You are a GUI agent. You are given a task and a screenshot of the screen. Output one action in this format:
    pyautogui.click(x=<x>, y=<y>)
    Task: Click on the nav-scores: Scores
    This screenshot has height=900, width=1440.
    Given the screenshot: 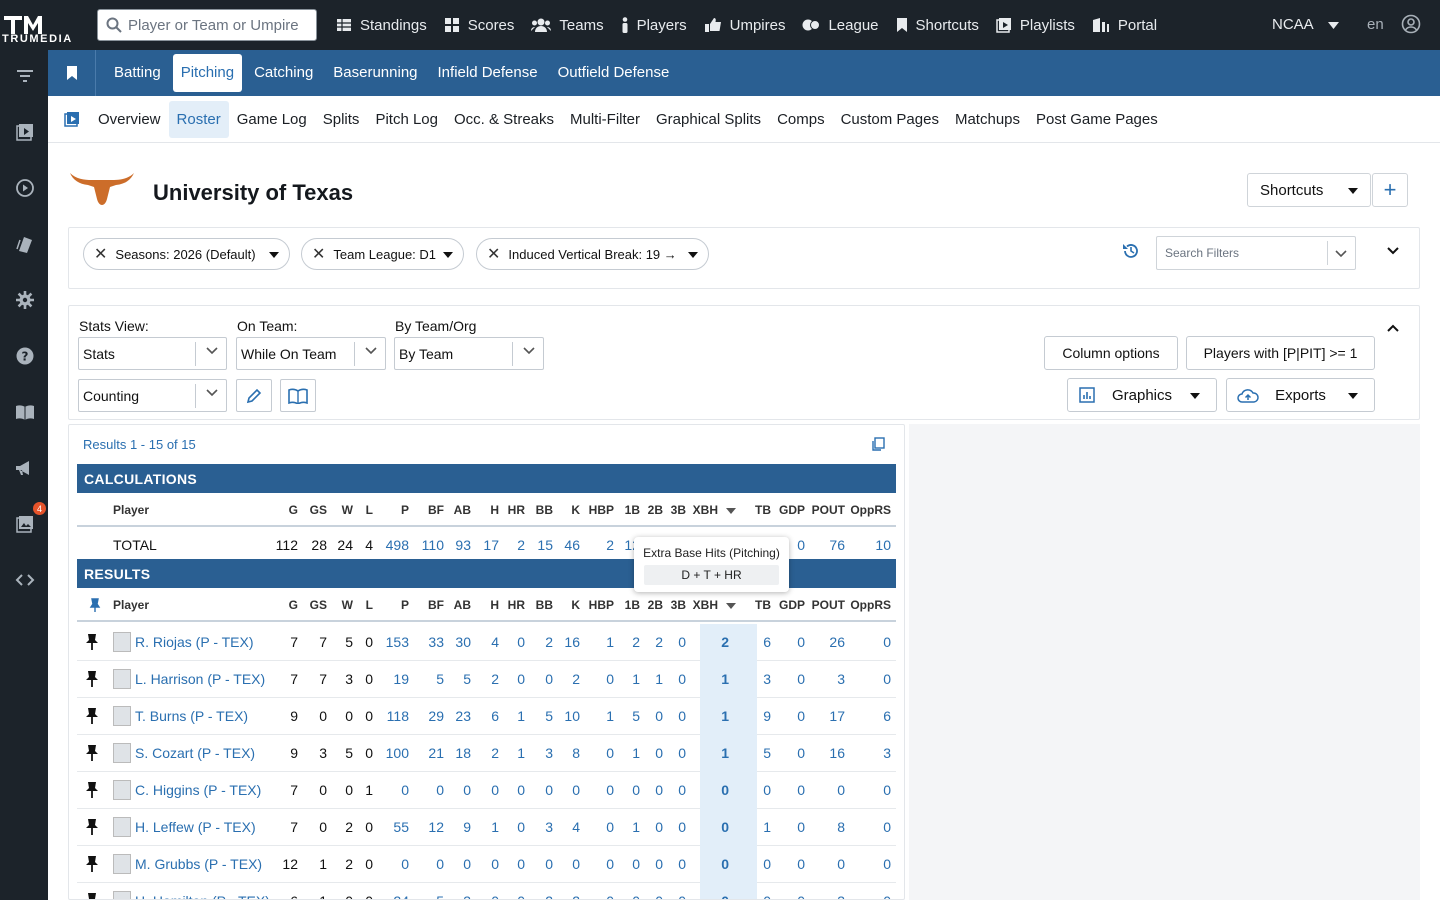 What is the action you would take?
    pyautogui.click(x=479, y=25)
    